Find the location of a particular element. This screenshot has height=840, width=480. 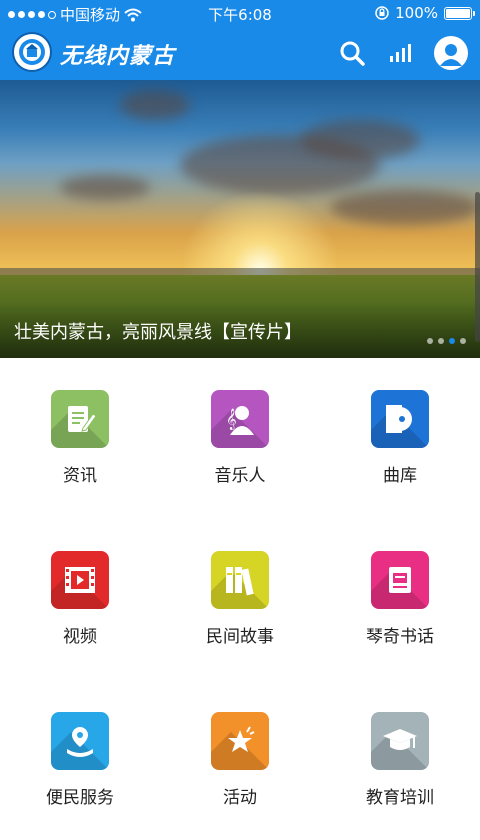

menu-tile-video: 视频 is located at coordinates (80, 599).